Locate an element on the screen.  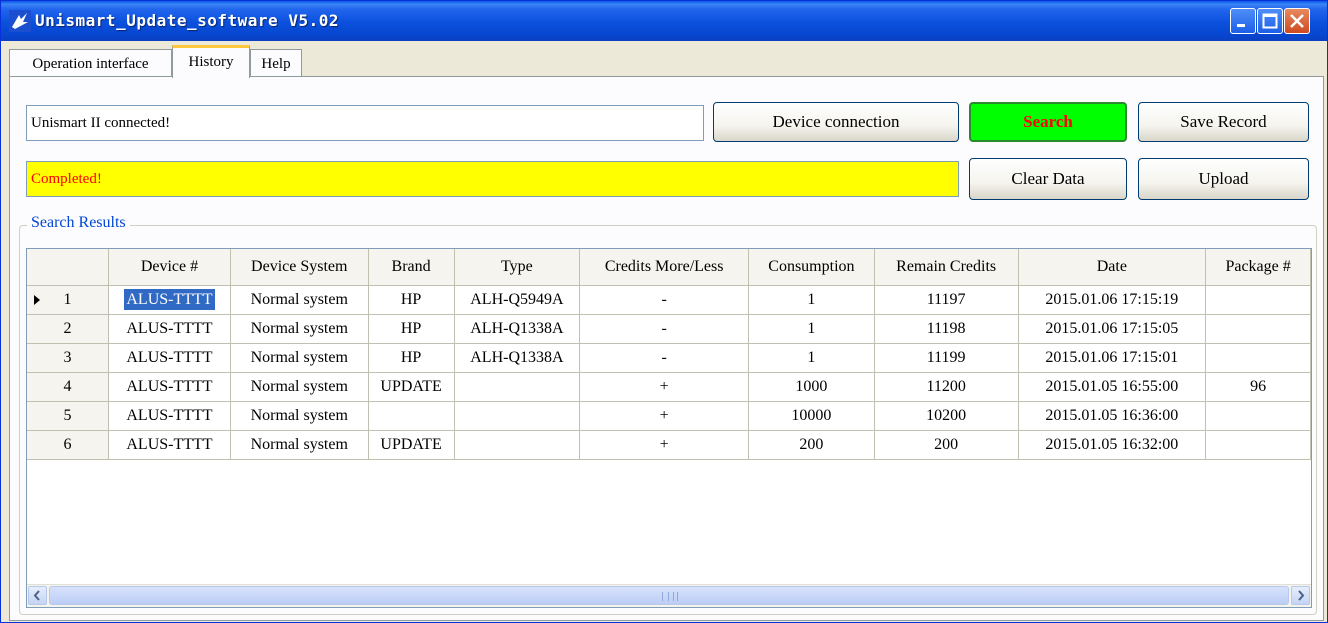
cell-type: ALH-Q5949A is located at coordinates (517, 300).